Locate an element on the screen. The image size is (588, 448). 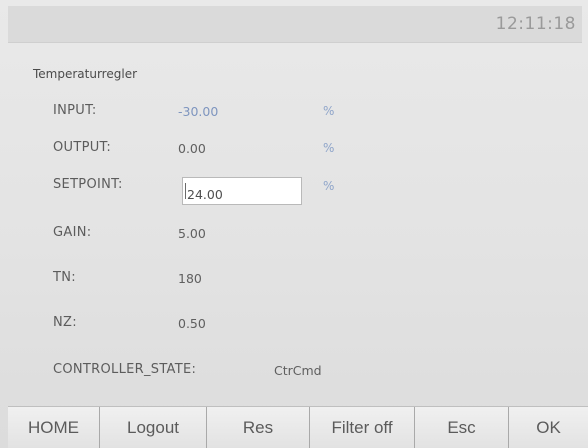
gain-label: GAIN: is located at coordinates (72, 232).